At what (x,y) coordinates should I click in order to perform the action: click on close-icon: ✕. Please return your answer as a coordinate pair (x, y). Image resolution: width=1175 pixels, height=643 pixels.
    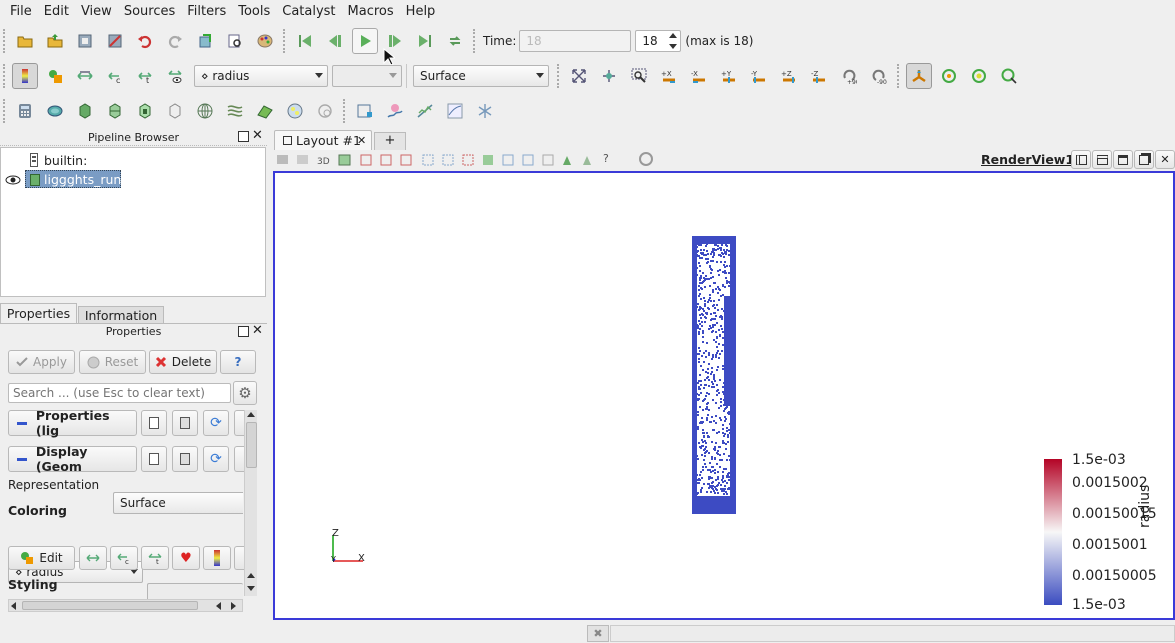
    Looking at the image, I should click on (257, 136).